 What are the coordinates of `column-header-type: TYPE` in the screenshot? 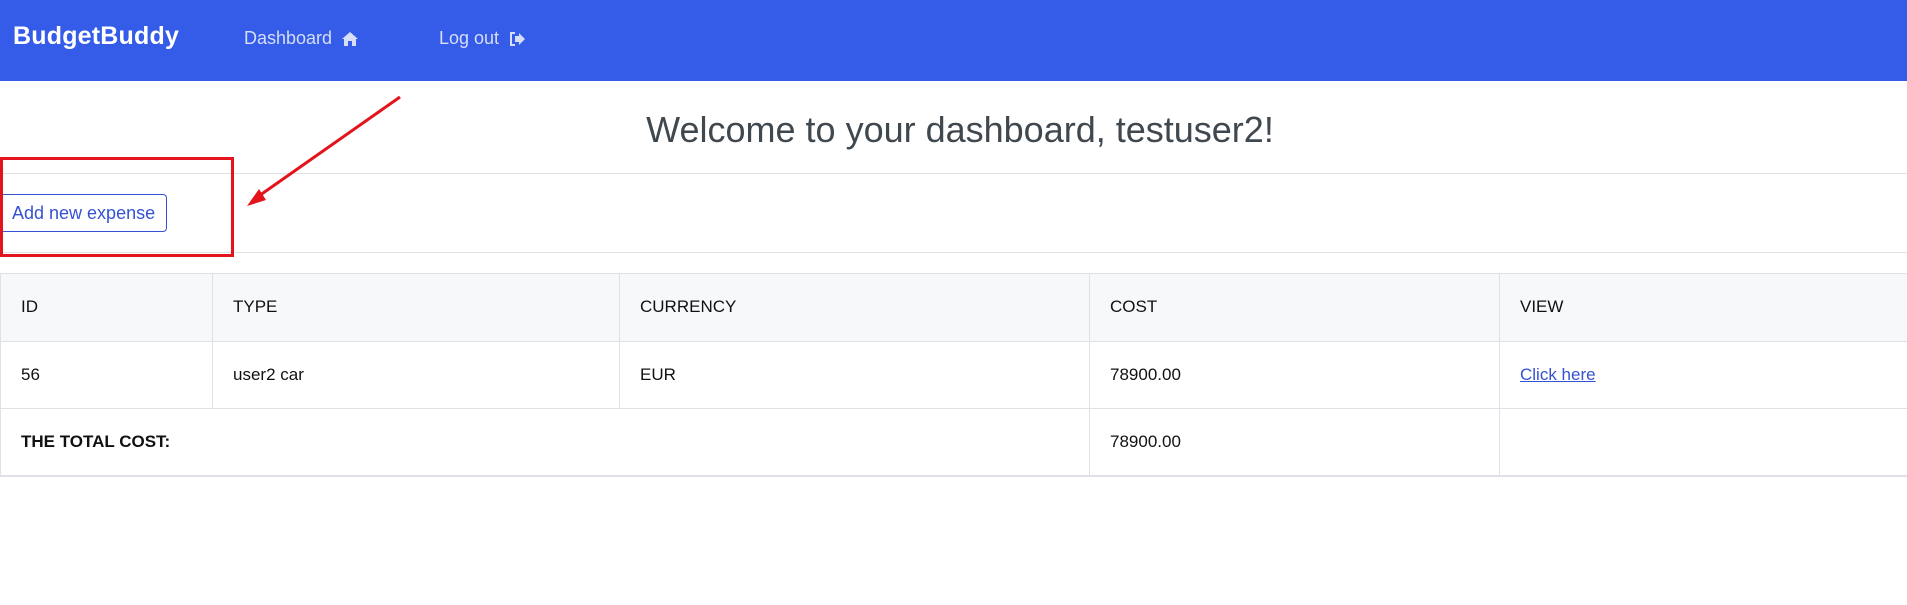 It's located at (416, 308).